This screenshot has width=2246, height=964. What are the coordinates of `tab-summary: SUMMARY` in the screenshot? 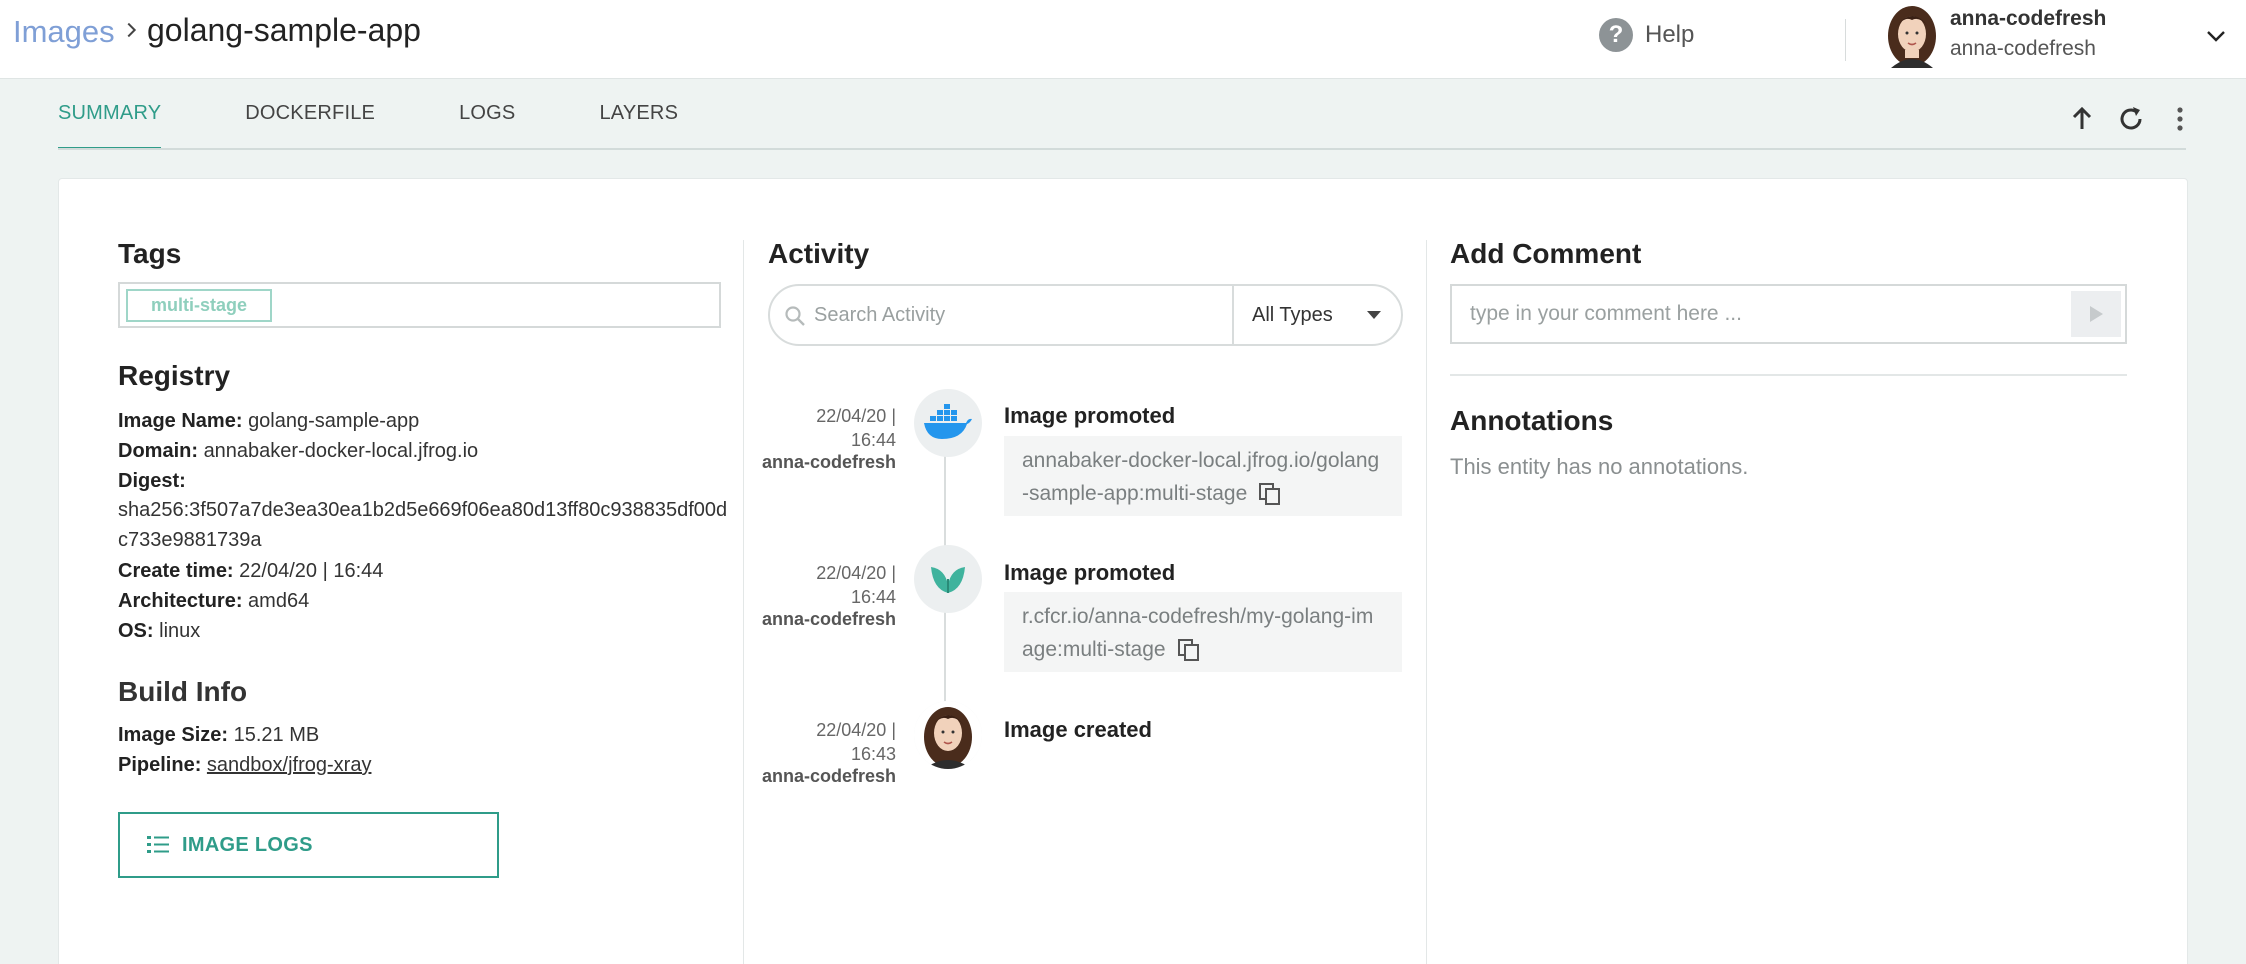 It's located at (110, 126).